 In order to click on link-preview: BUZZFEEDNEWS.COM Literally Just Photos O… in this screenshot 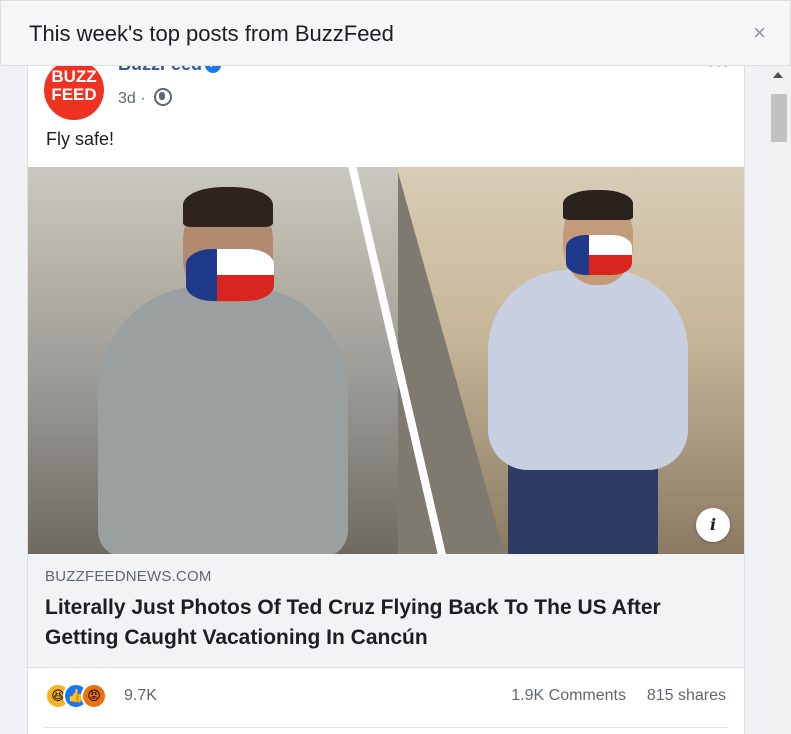, I will do `click(386, 611)`.